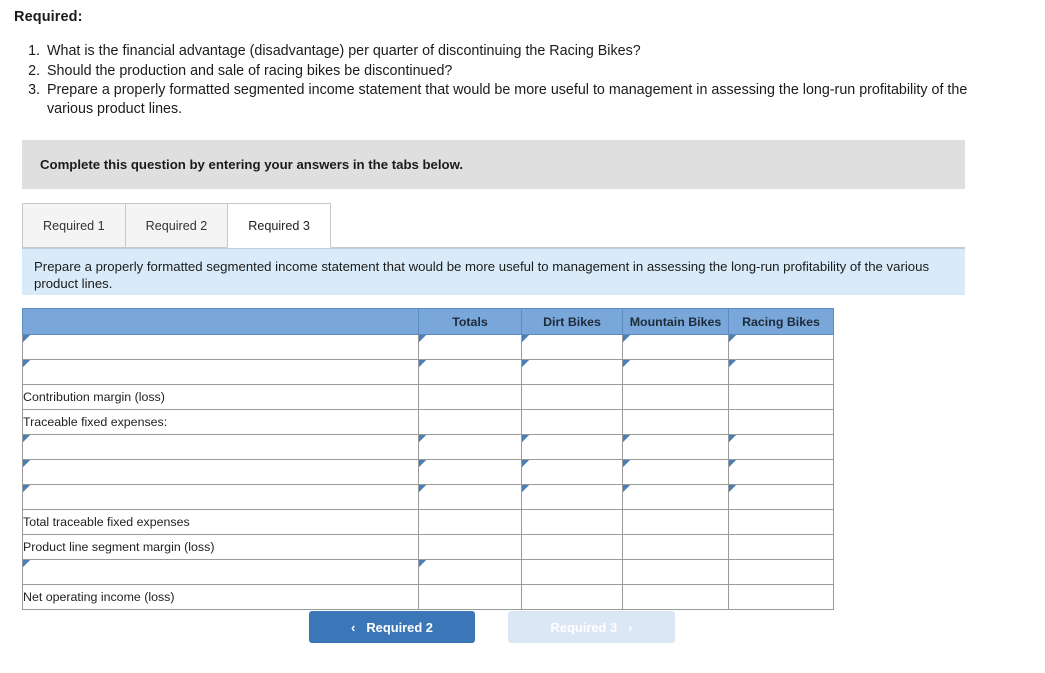 The width and height of the screenshot is (1045, 673). I want to click on row-label-total-traceable-fixed-expenses: Total traceable fixed expenses, so click(220, 522).